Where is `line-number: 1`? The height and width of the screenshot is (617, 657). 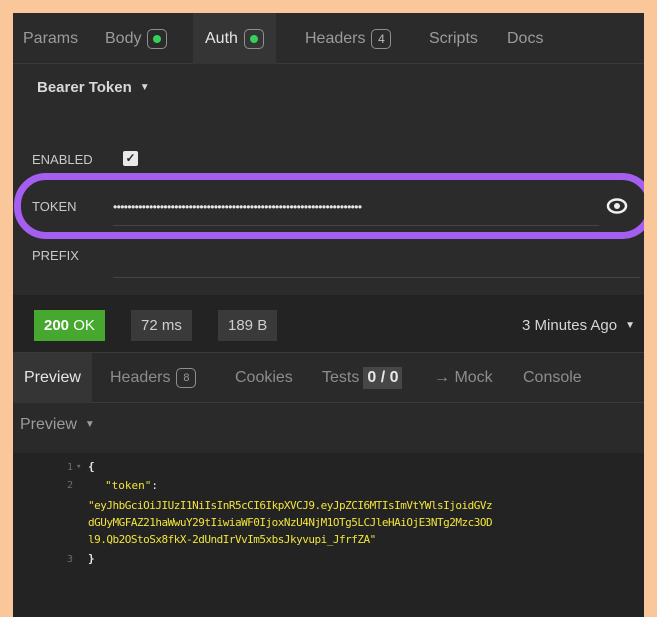 line-number: 1 is located at coordinates (69, 467).